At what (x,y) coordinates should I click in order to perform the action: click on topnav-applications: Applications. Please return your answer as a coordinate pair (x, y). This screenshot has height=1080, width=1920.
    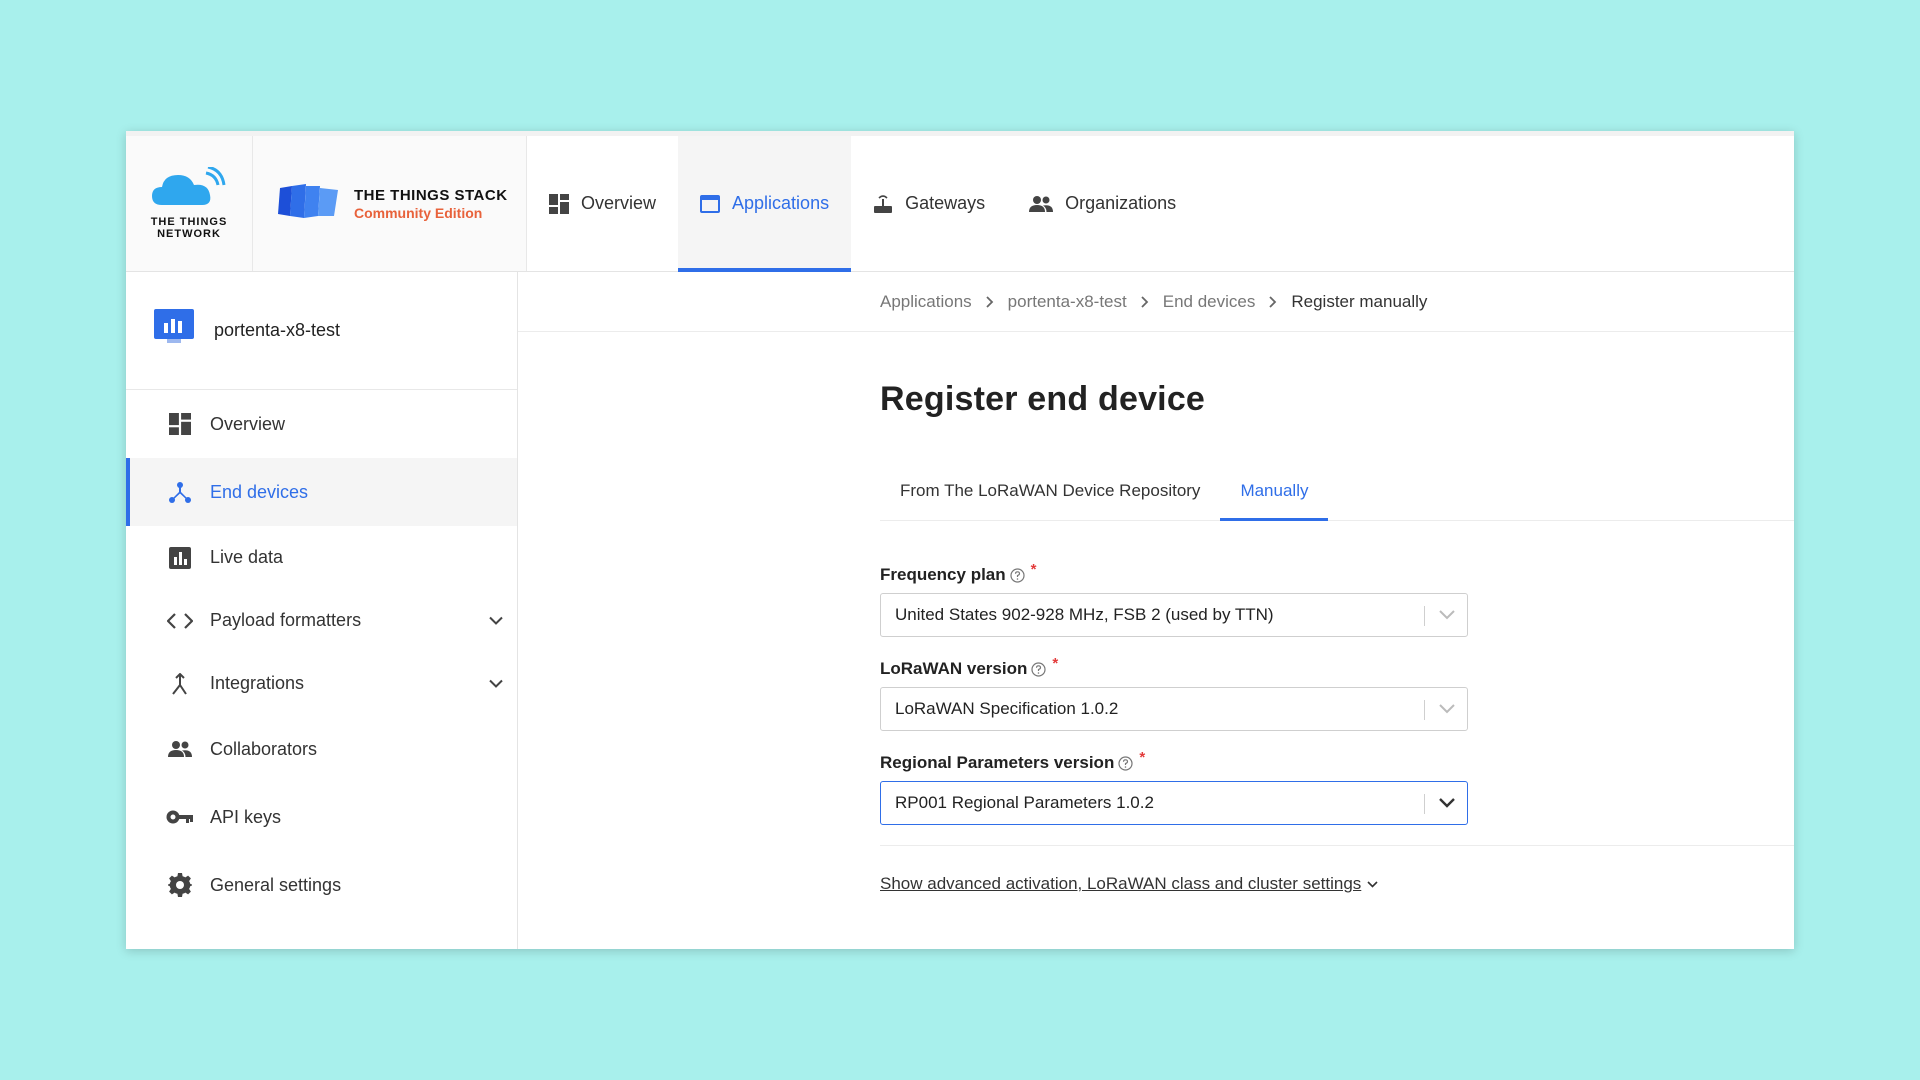
    Looking at the image, I should click on (765, 204).